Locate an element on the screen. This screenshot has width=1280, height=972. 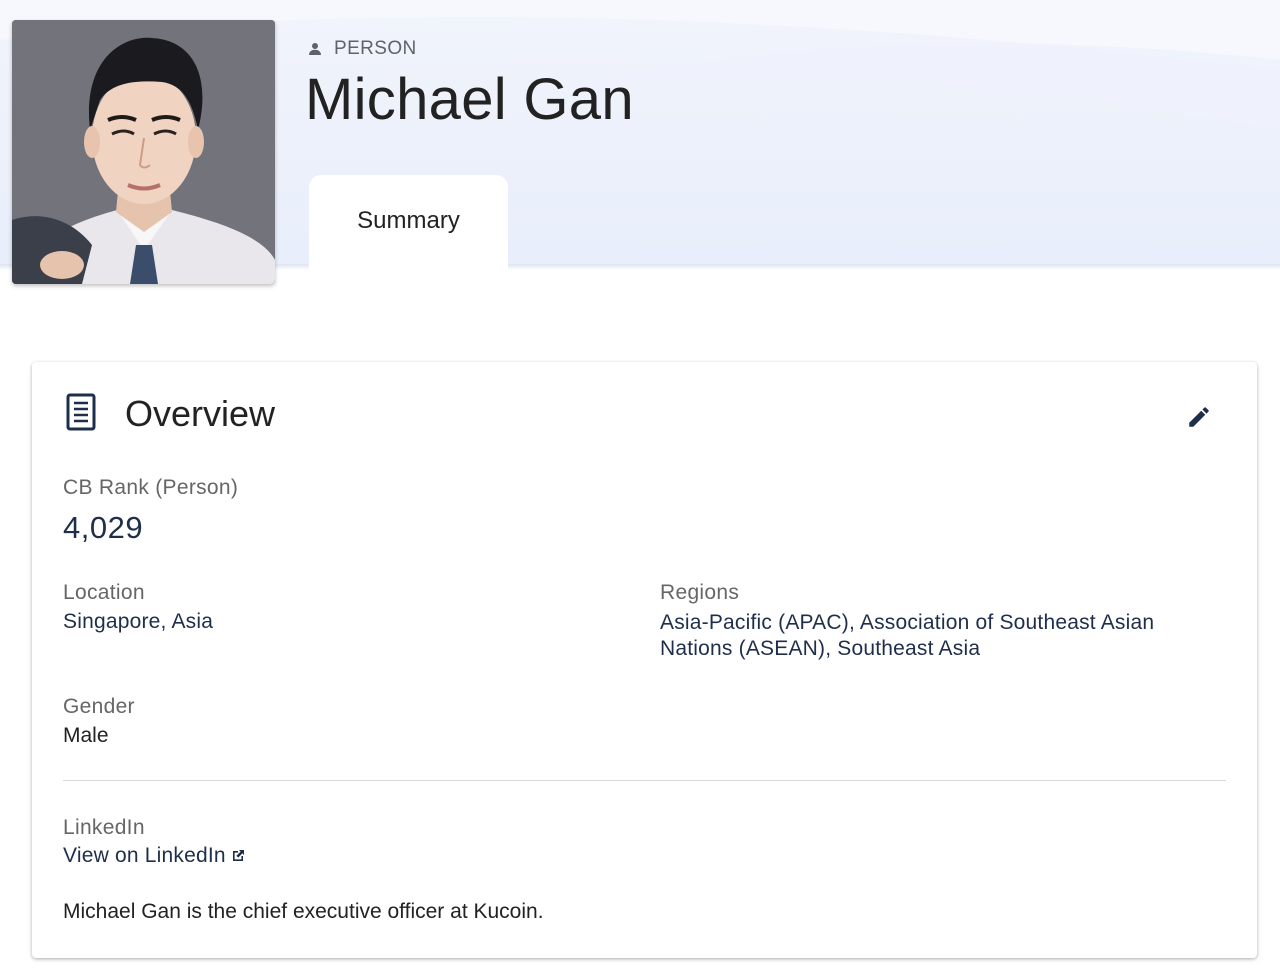
cb-rank-value: 4,029 is located at coordinates (103, 527).